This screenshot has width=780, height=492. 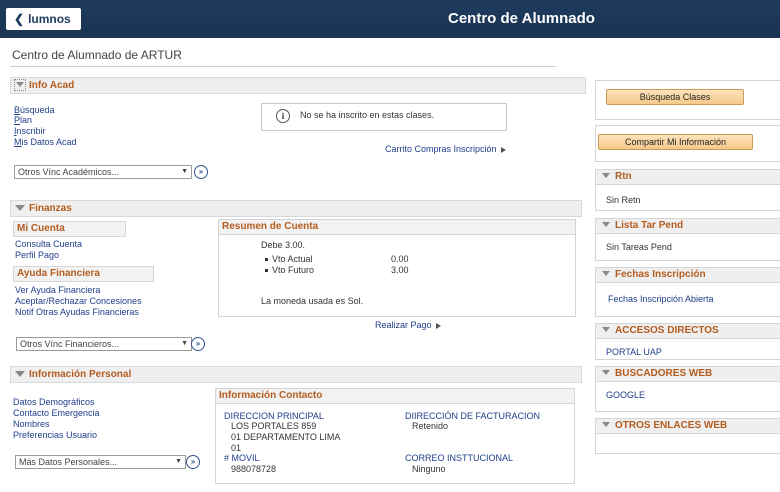 I want to click on page-title: Centro de Alumnado, so click(x=521, y=18).